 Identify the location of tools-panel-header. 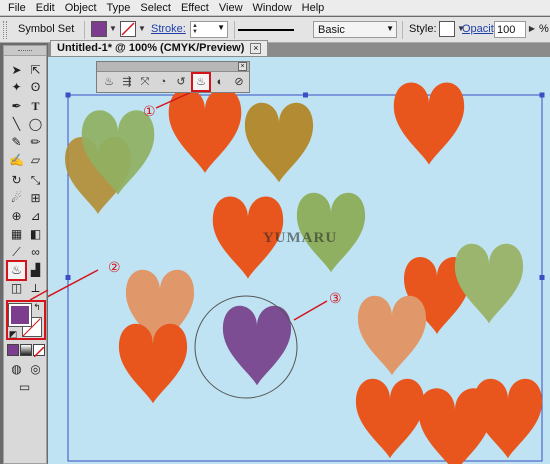
(25, 51).